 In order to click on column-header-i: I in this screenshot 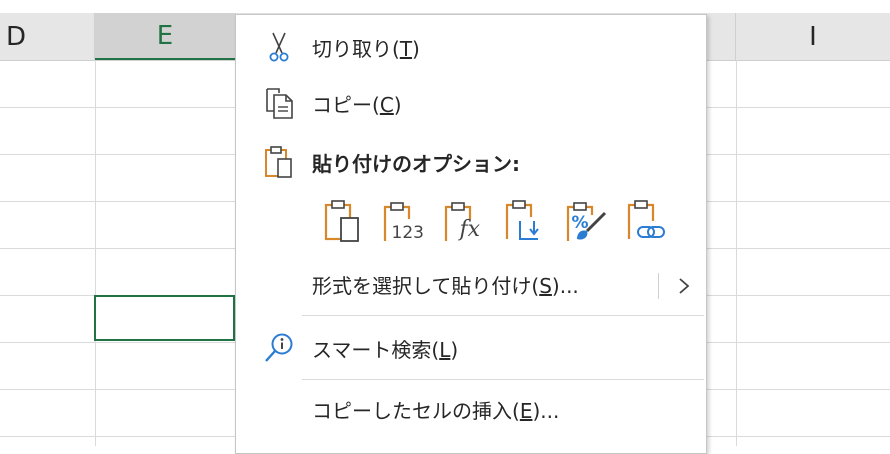, I will do `click(813, 36)`.